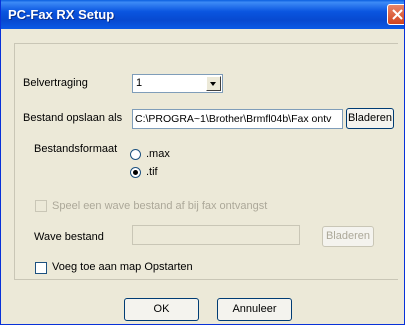  What do you see at coordinates (348, 236) in the screenshot?
I see `wave-file-browse-button: Bladeren` at bounding box center [348, 236].